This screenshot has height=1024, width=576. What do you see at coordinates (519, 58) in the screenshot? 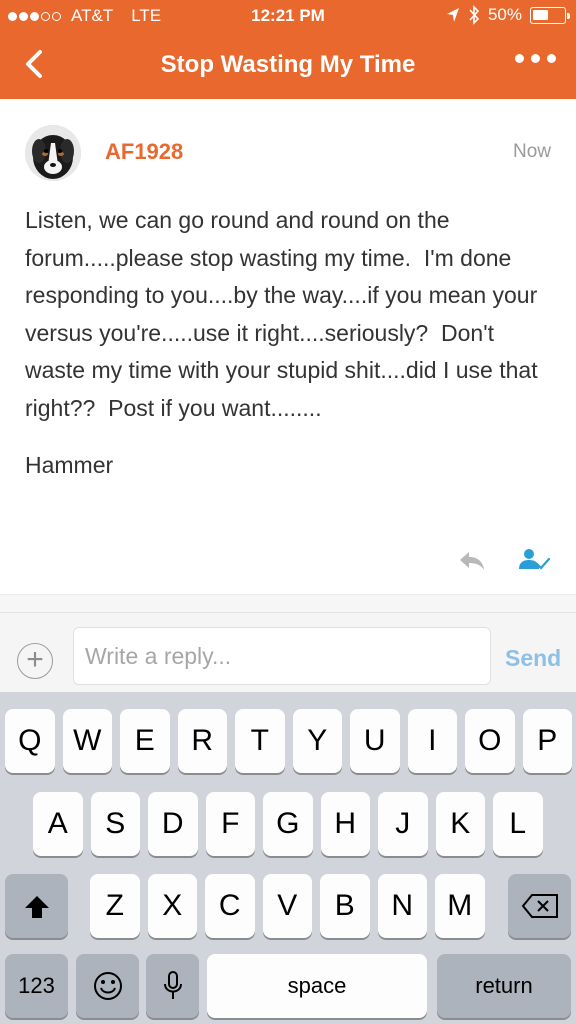
I see `more-dots-icon` at bounding box center [519, 58].